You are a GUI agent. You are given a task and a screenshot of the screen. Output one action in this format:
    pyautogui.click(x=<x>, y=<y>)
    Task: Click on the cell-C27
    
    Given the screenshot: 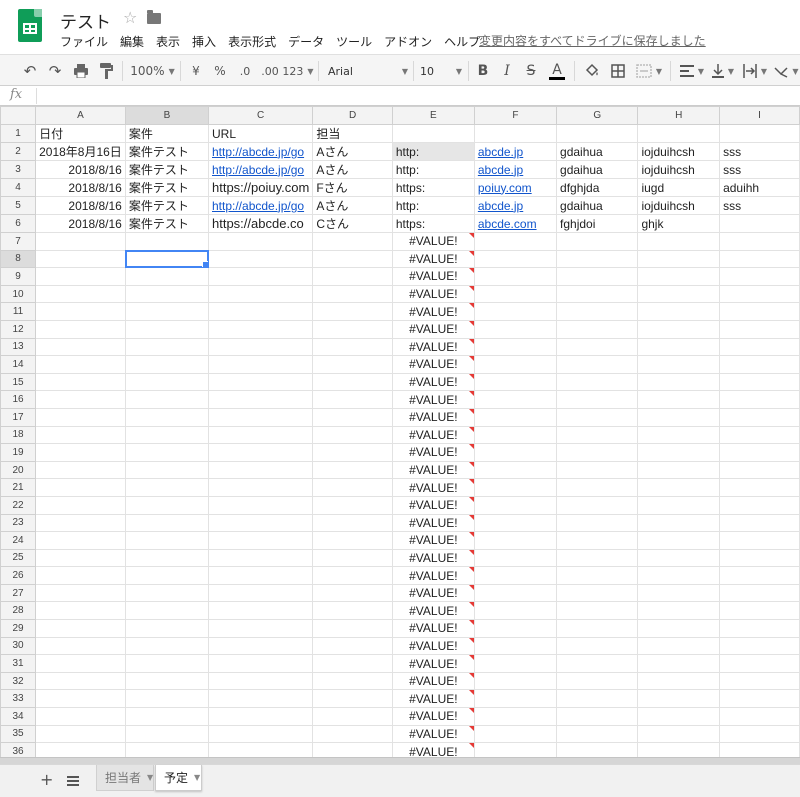 What is the action you would take?
    pyautogui.click(x=260, y=593)
    